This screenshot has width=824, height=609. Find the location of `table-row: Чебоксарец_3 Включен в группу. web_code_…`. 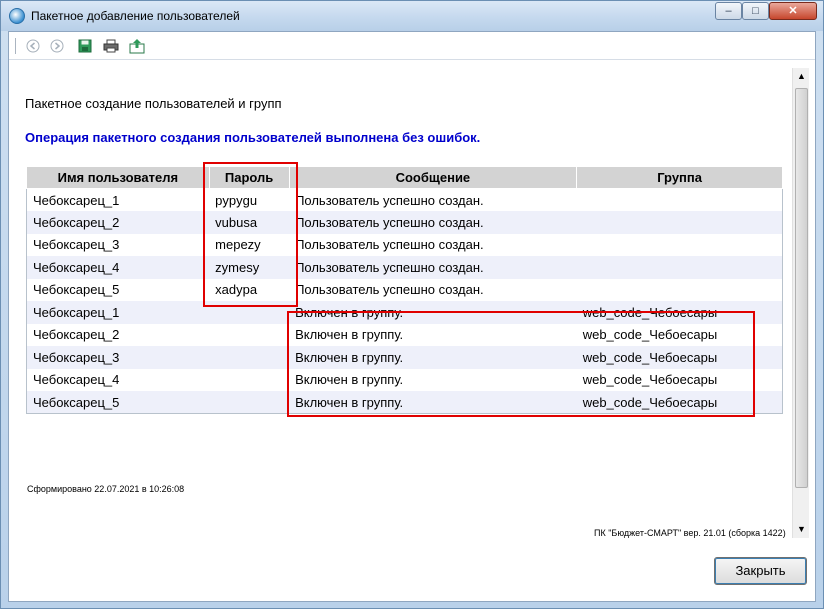

table-row: Чебоксарец_3 Включен в группу. web_code_… is located at coordinates (404, 357).